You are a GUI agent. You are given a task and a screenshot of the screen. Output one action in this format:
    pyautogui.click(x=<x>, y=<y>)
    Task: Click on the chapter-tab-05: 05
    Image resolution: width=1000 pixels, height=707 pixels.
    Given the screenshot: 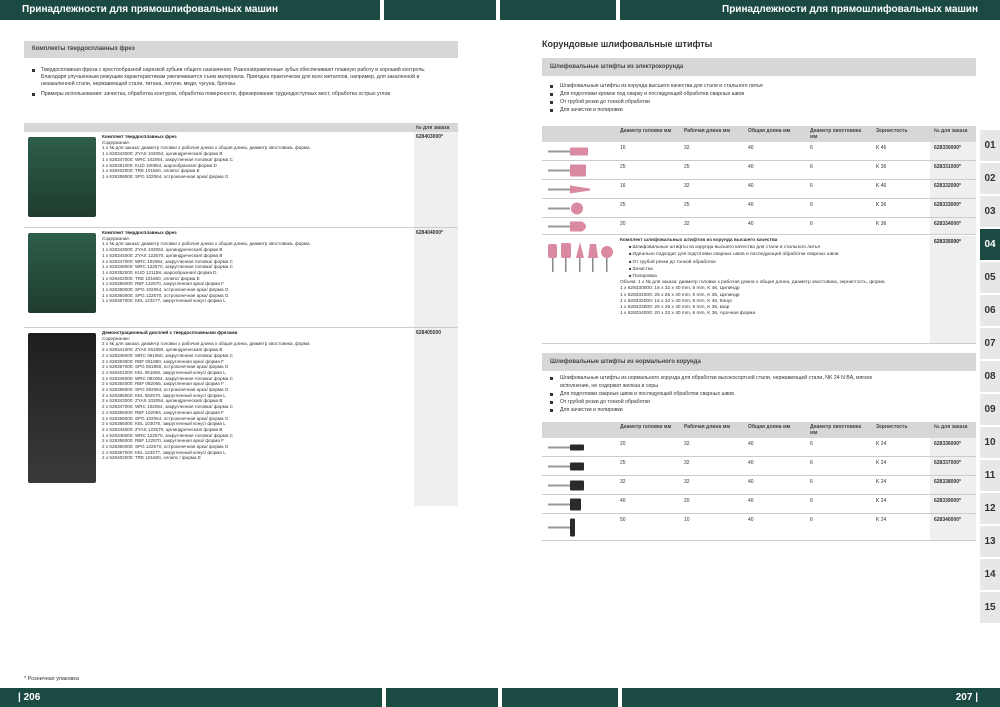 What is the action you would take?
    pyautogui.click(x=990, y=277)
    